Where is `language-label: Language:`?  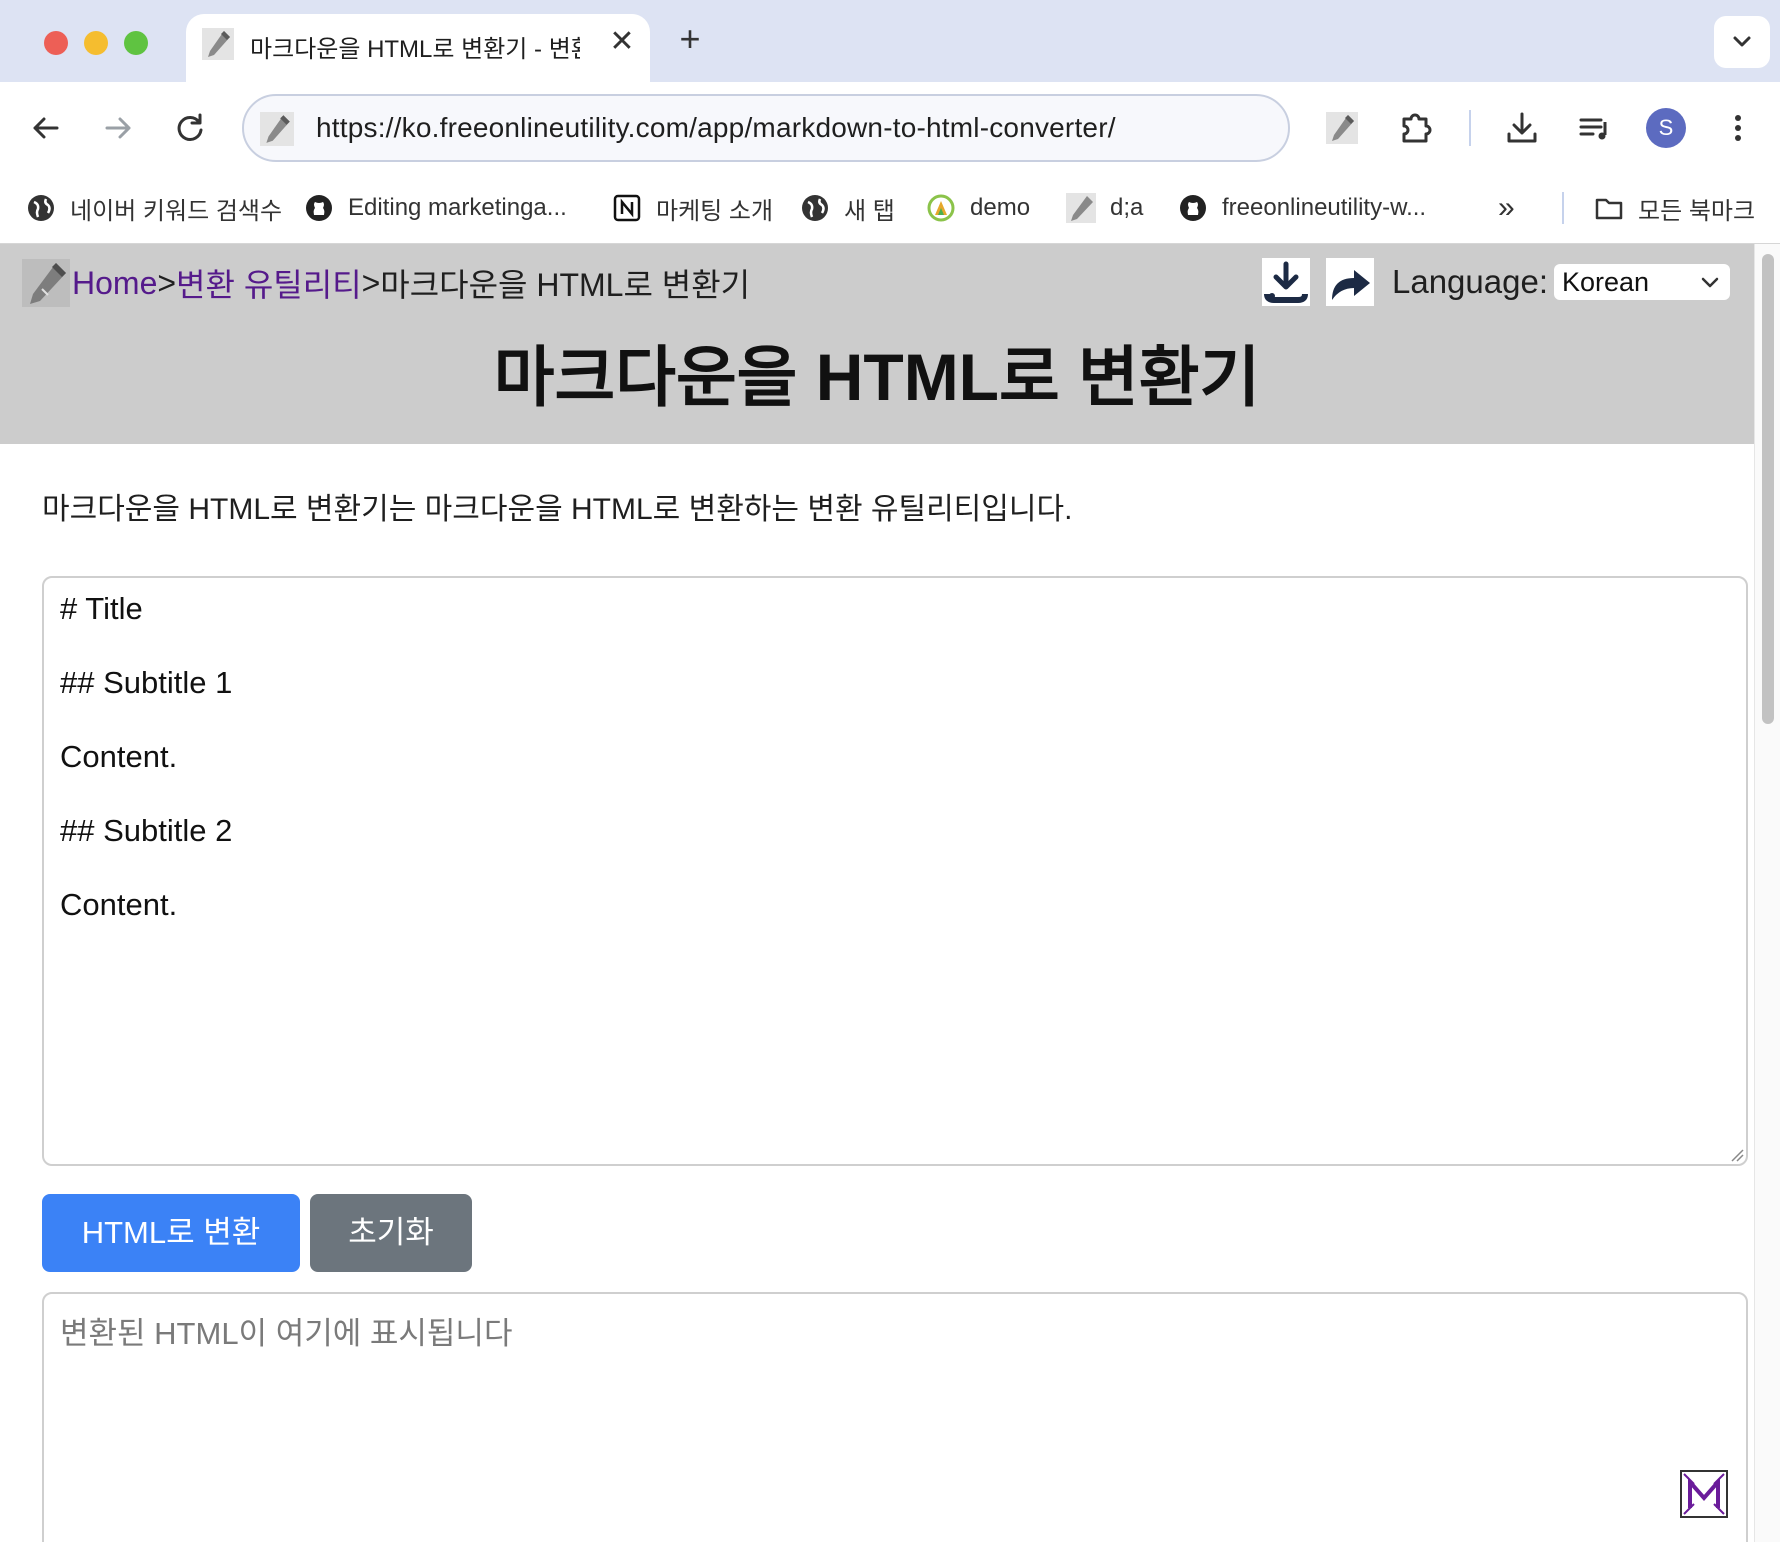 language-label: Language: is located at coordinates (1470, 281).